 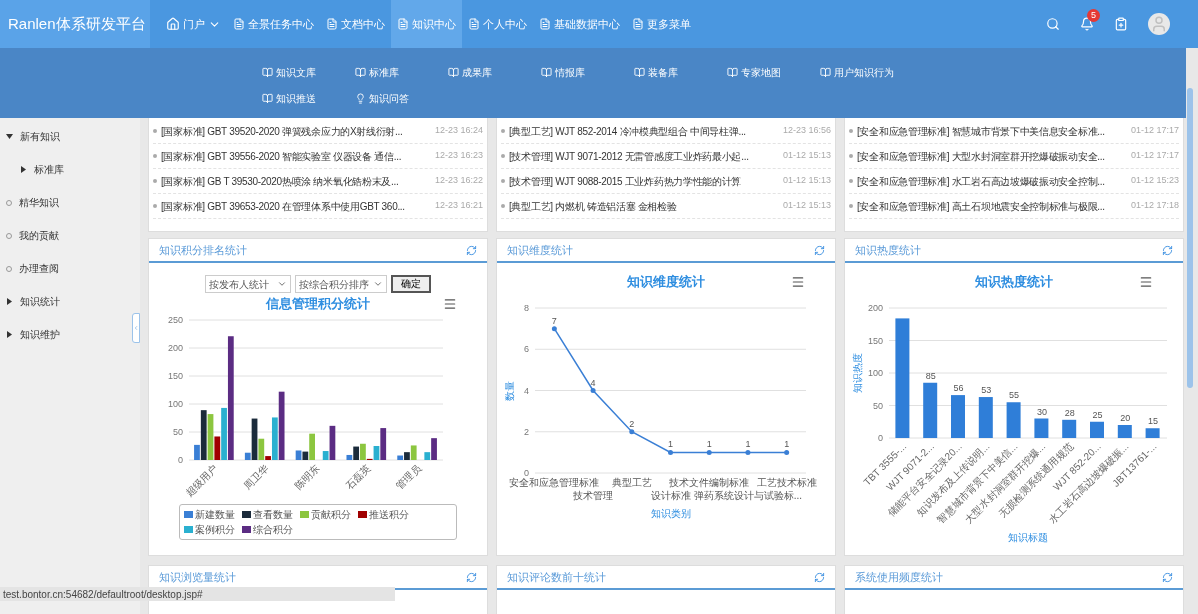 I want to click on data-label: 25, so click(x=1097, y=414).